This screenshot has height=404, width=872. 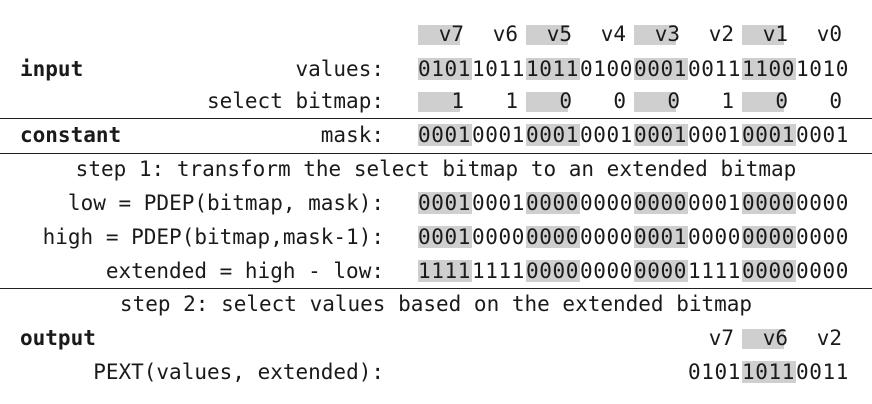 I want to click on select-bit-5: 1, so click(x=727, y=101).